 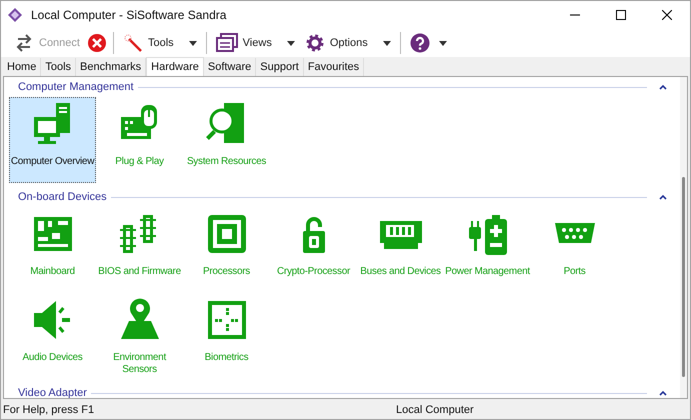 What do you see at coordinates (24, 43) in the screenshot?
I see `arrows-icon` at bounding box center [24, 43].